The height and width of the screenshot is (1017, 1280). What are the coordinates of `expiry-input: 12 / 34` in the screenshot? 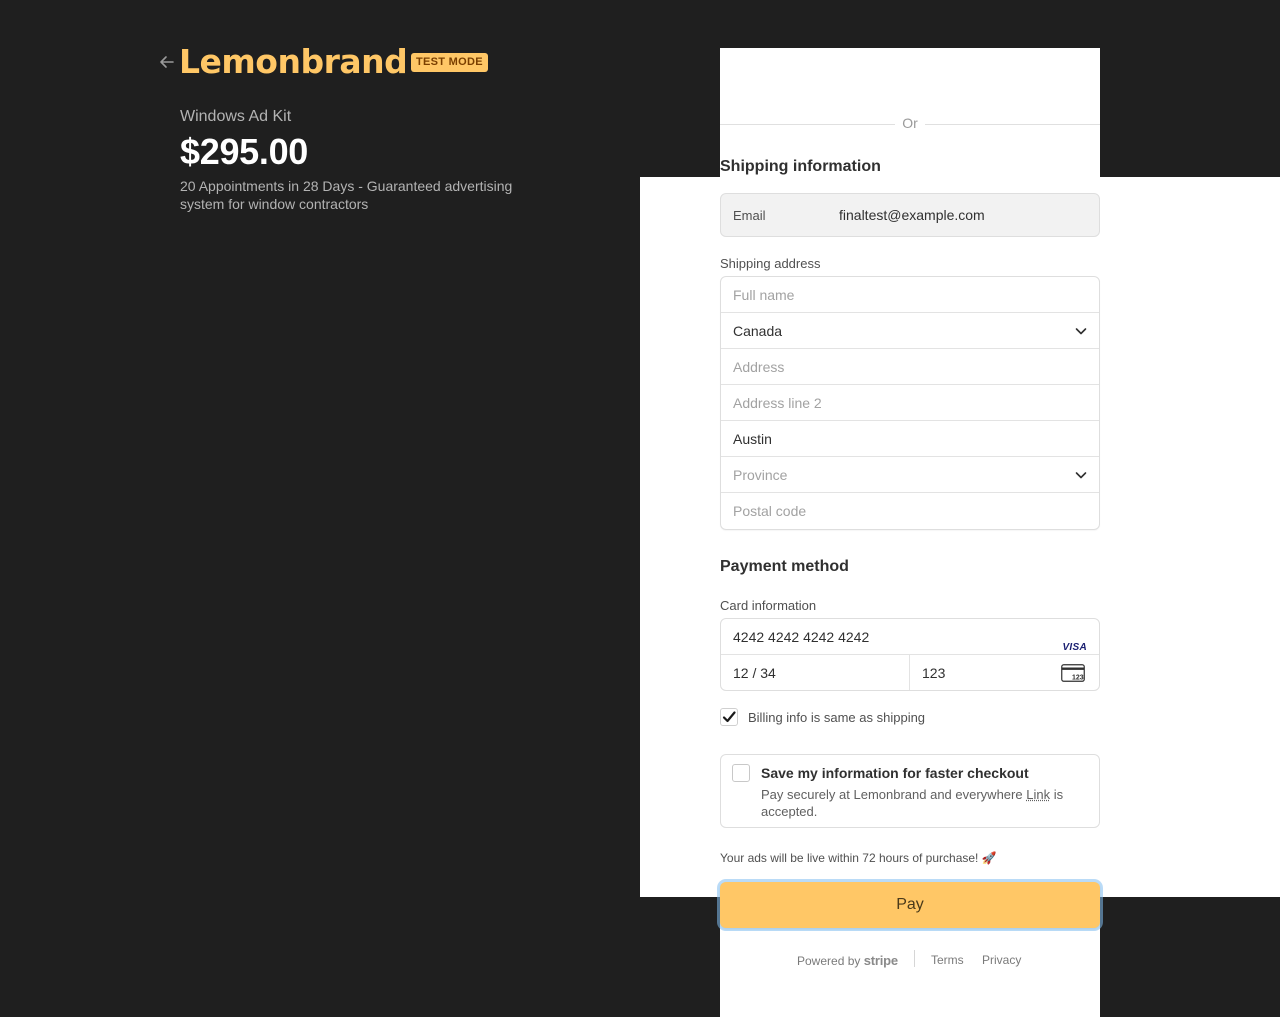 It's located at (815, 672).